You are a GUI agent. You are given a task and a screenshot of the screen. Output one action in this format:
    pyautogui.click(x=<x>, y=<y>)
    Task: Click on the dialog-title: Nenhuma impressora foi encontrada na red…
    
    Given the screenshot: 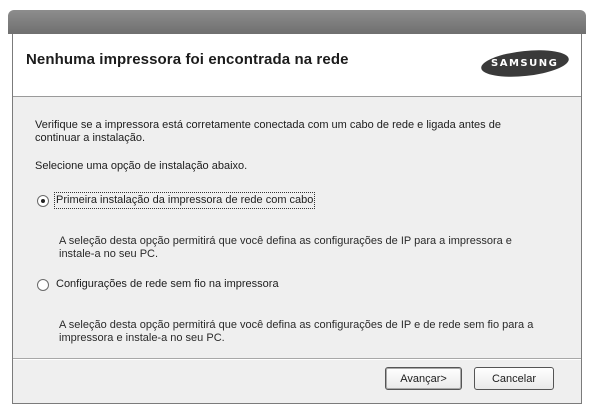 What is the action you would take?
    pyautogui.click(x=187, y=59)
    